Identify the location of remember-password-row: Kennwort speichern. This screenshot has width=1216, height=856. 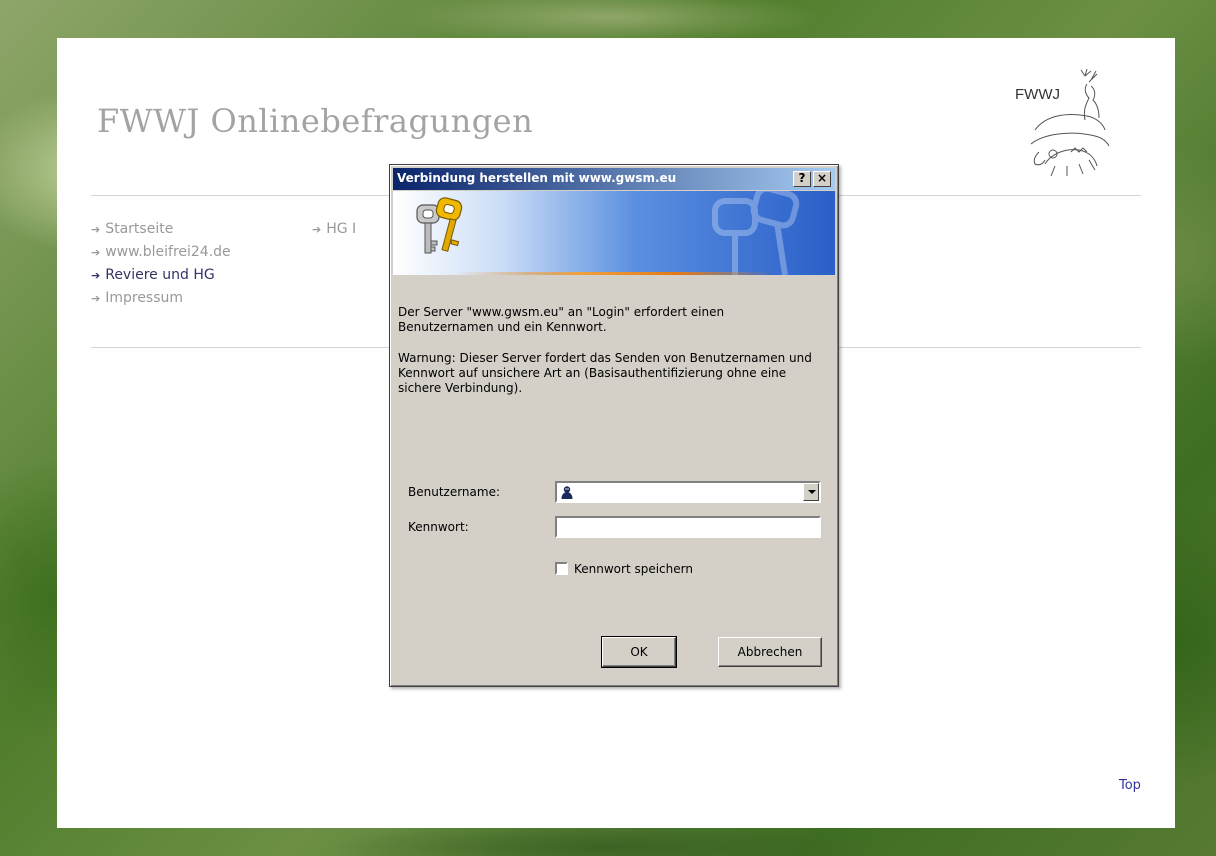
(624, 567).